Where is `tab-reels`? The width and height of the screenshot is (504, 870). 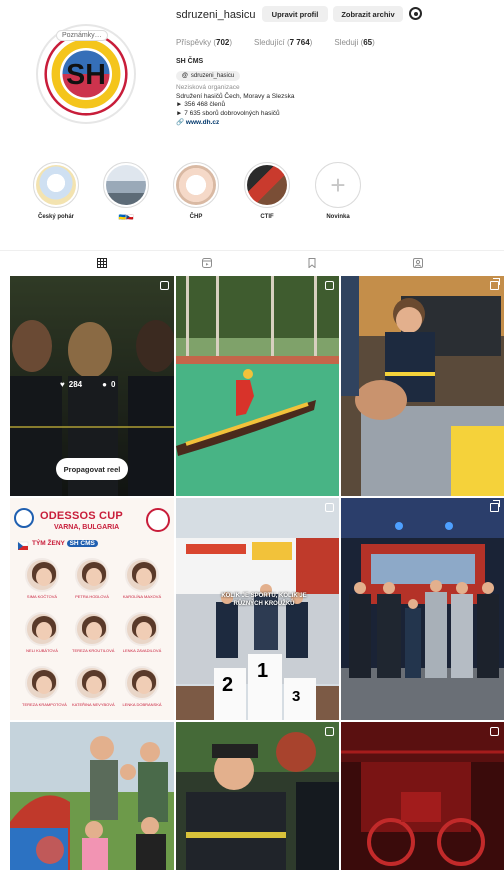 tab-reels is located at coordinates (207, 263).